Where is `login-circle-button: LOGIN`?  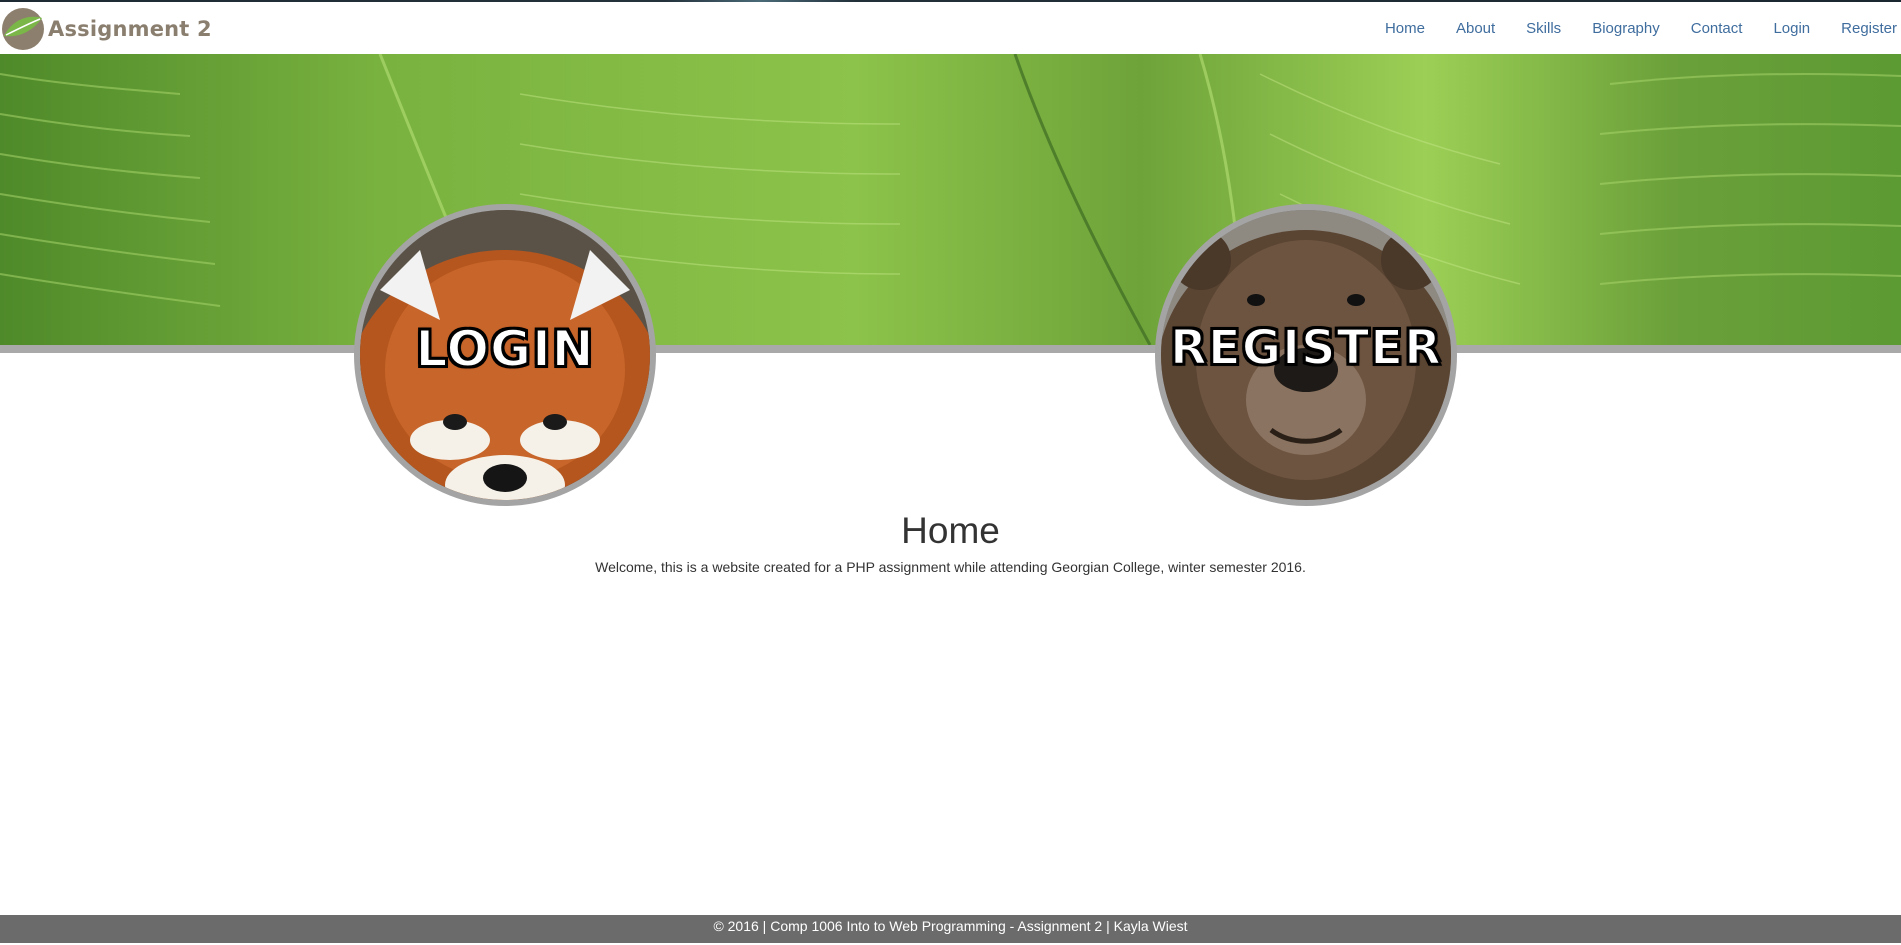
login-circle-button: LOGIN is located at coordinates (505, 355).